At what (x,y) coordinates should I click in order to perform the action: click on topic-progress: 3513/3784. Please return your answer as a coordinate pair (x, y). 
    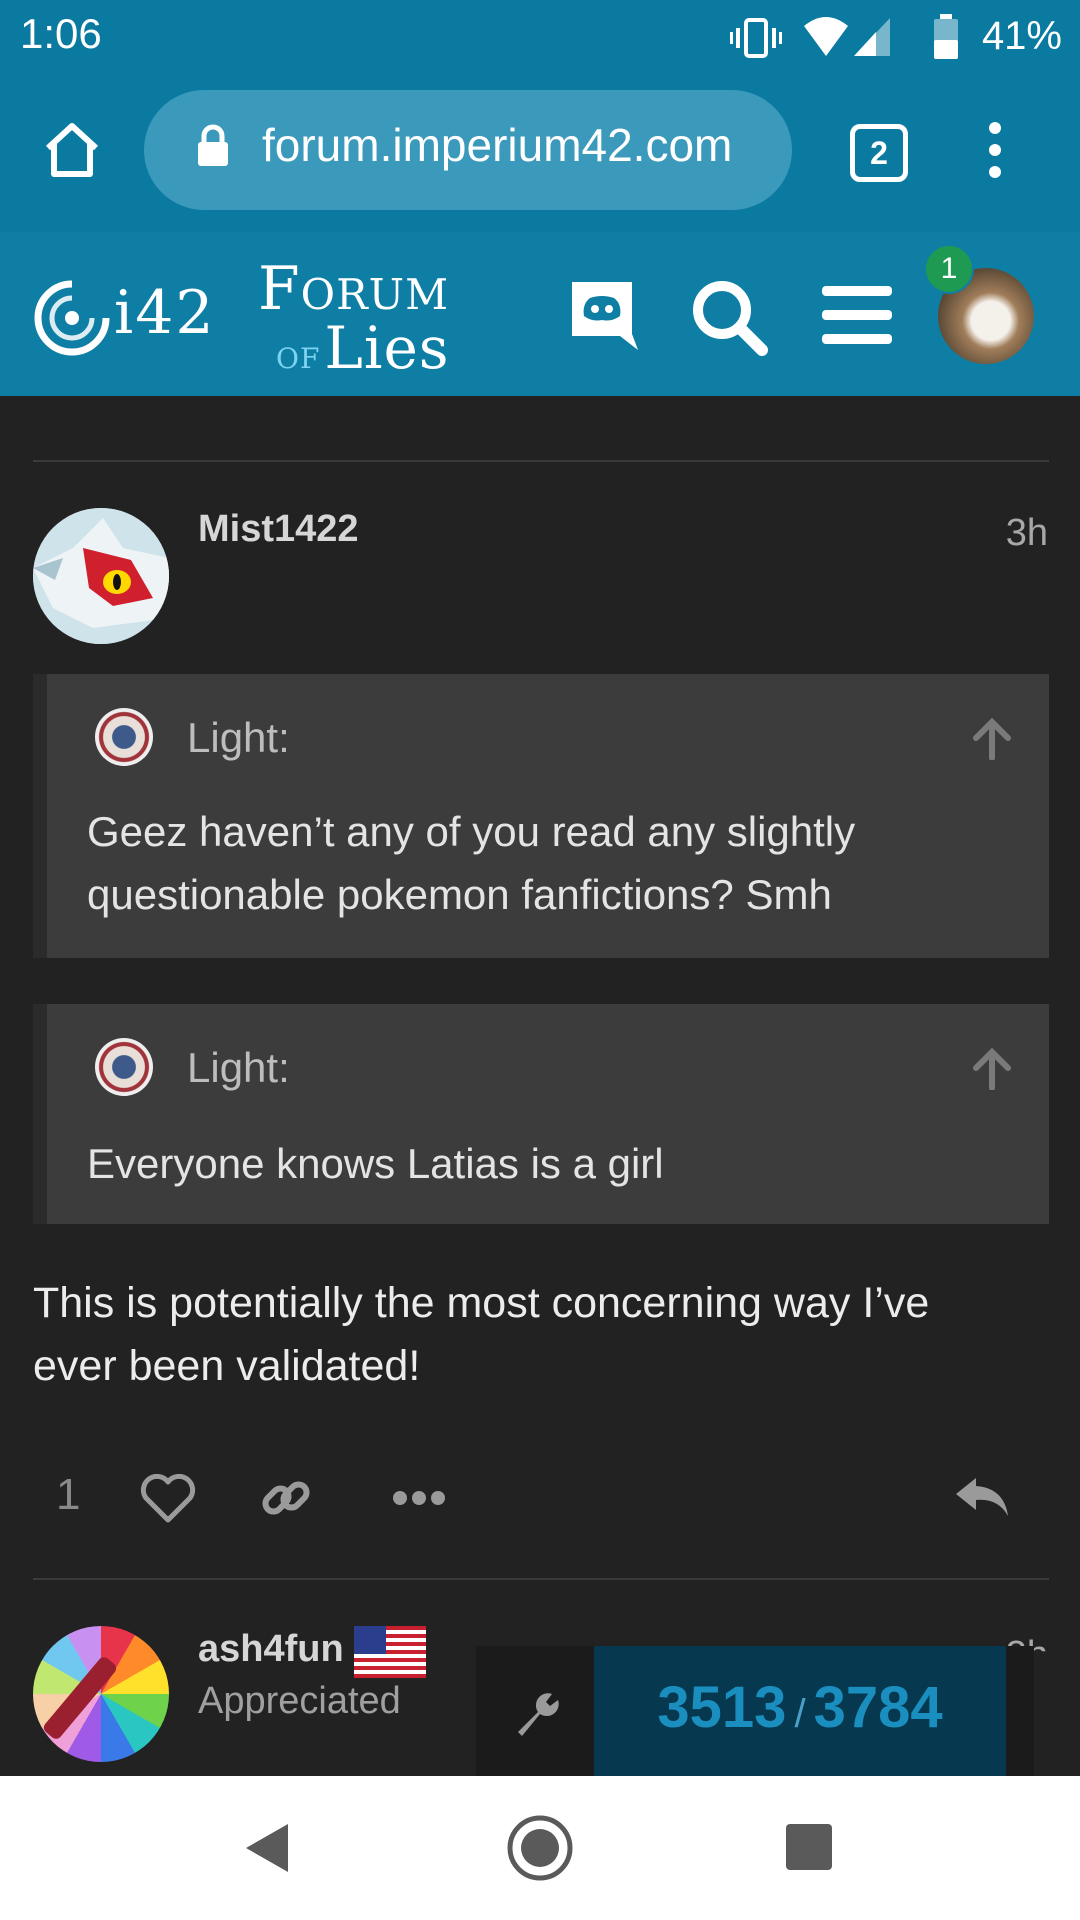
    Looking at the image, I should click on (755, 1712).